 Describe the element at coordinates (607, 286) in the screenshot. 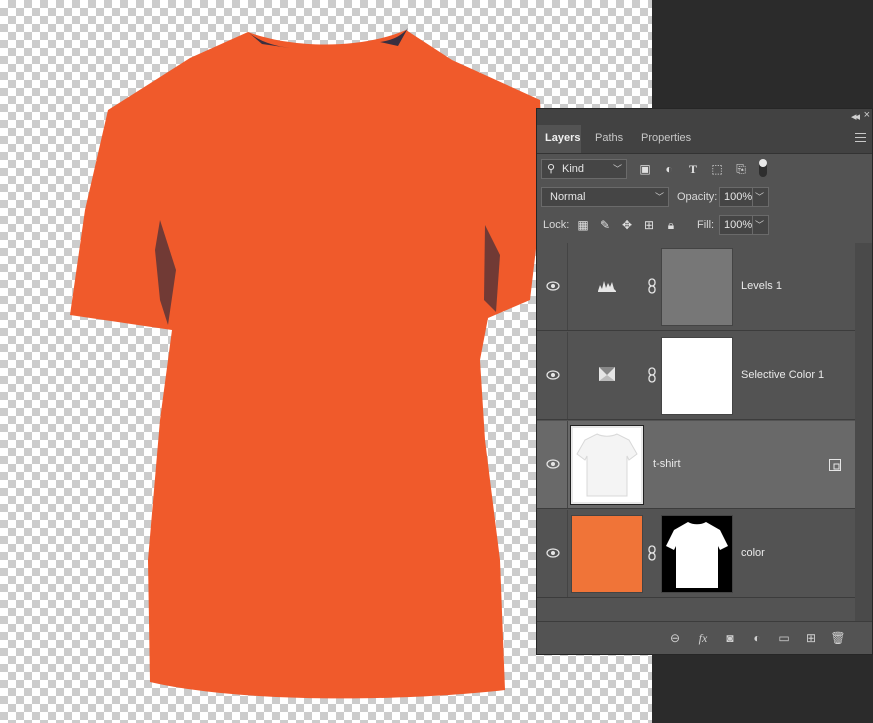

I see `levels-icon` at that location.